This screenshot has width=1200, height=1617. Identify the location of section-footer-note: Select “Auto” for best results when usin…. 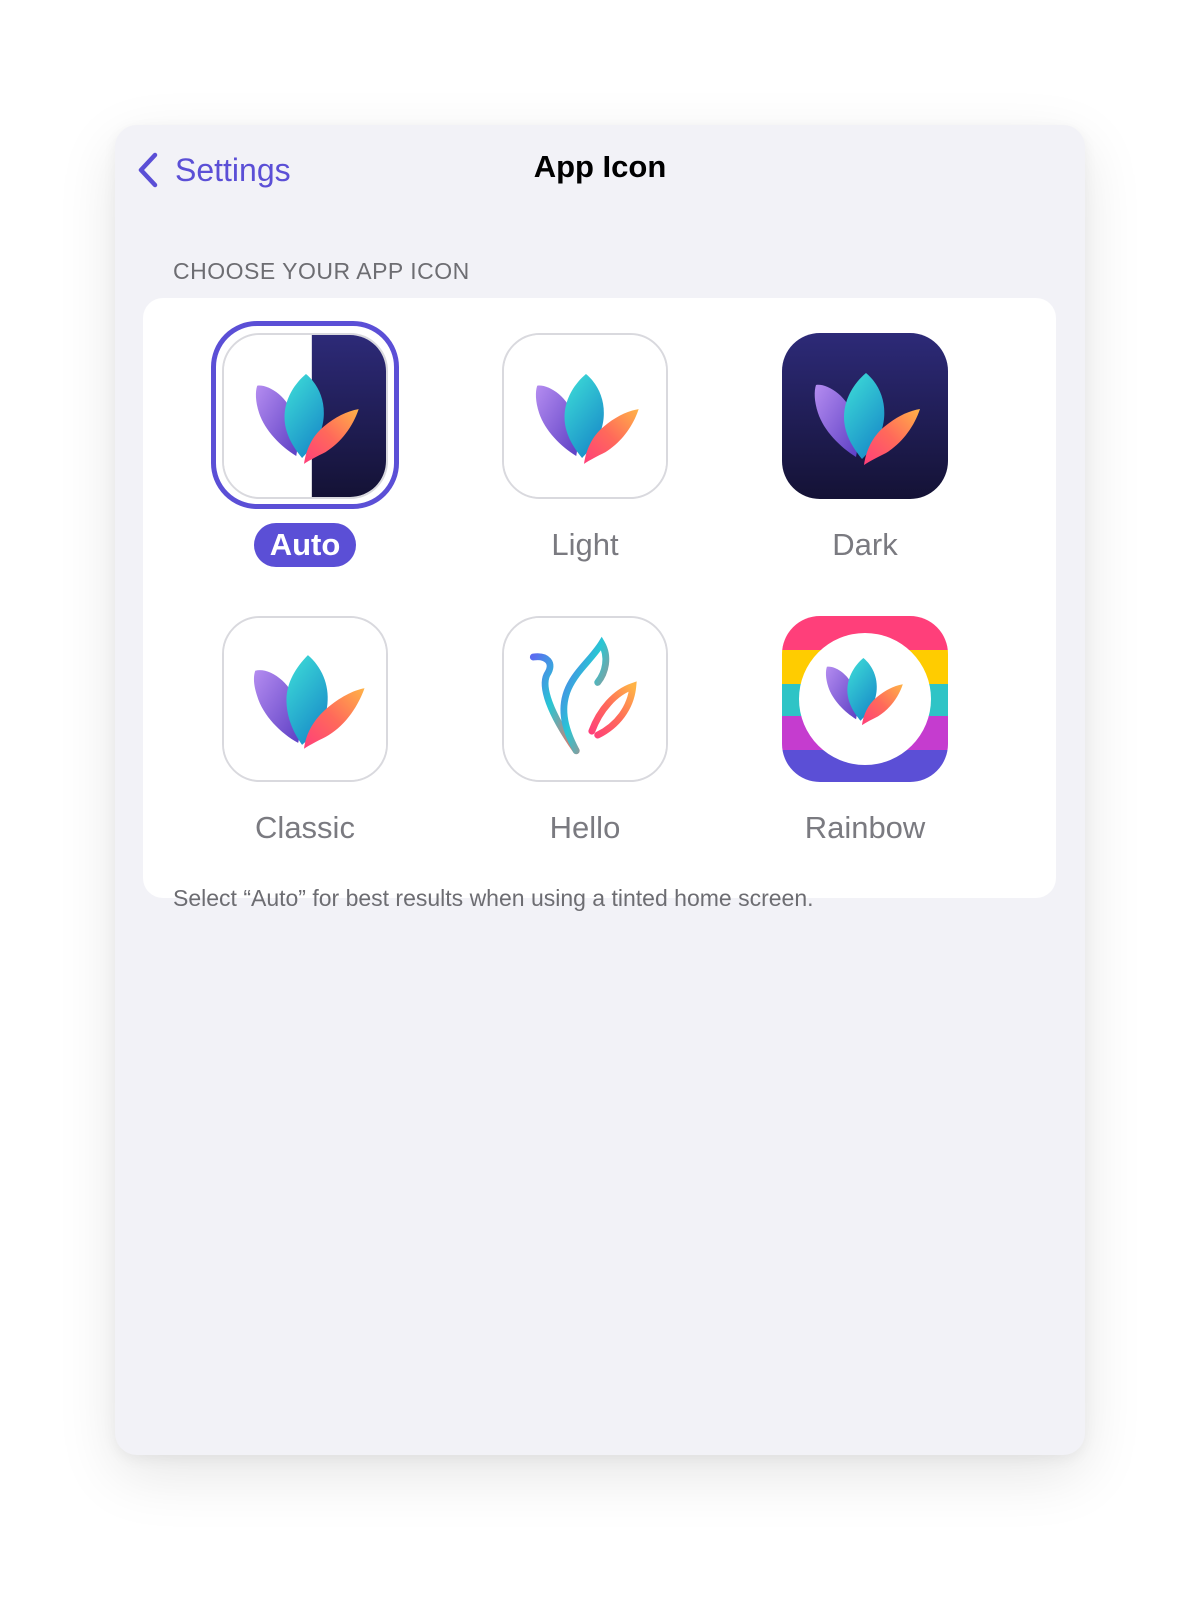
(493, 898).